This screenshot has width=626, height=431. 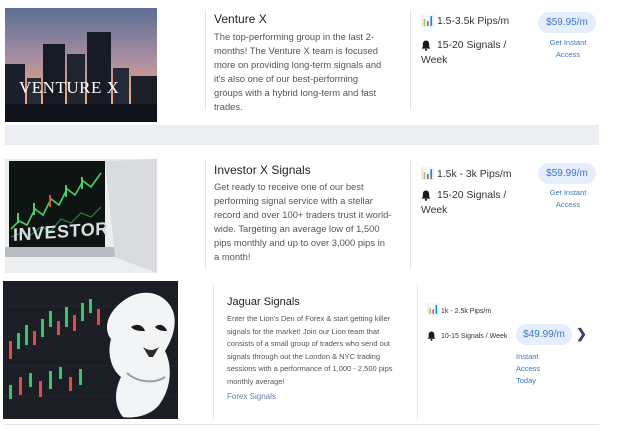 What do you see at coordinates (581, 334) in the screenshot?
I see `chevron-right-icon: ❯` at bounding box center [581, 334].